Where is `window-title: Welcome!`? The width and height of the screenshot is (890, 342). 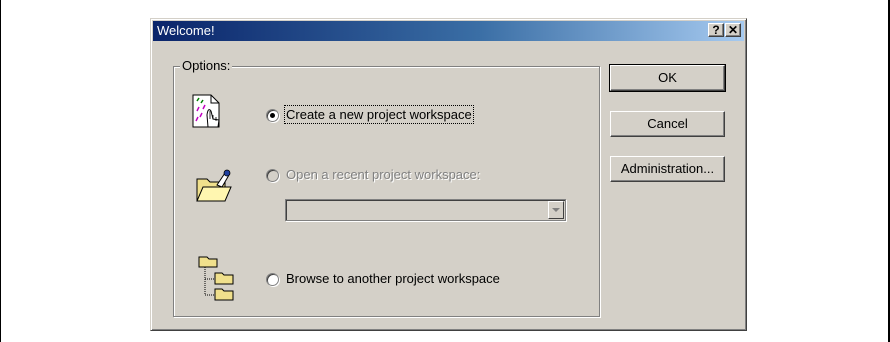 window-title: Welcome! is located at coordinates (186, 30).